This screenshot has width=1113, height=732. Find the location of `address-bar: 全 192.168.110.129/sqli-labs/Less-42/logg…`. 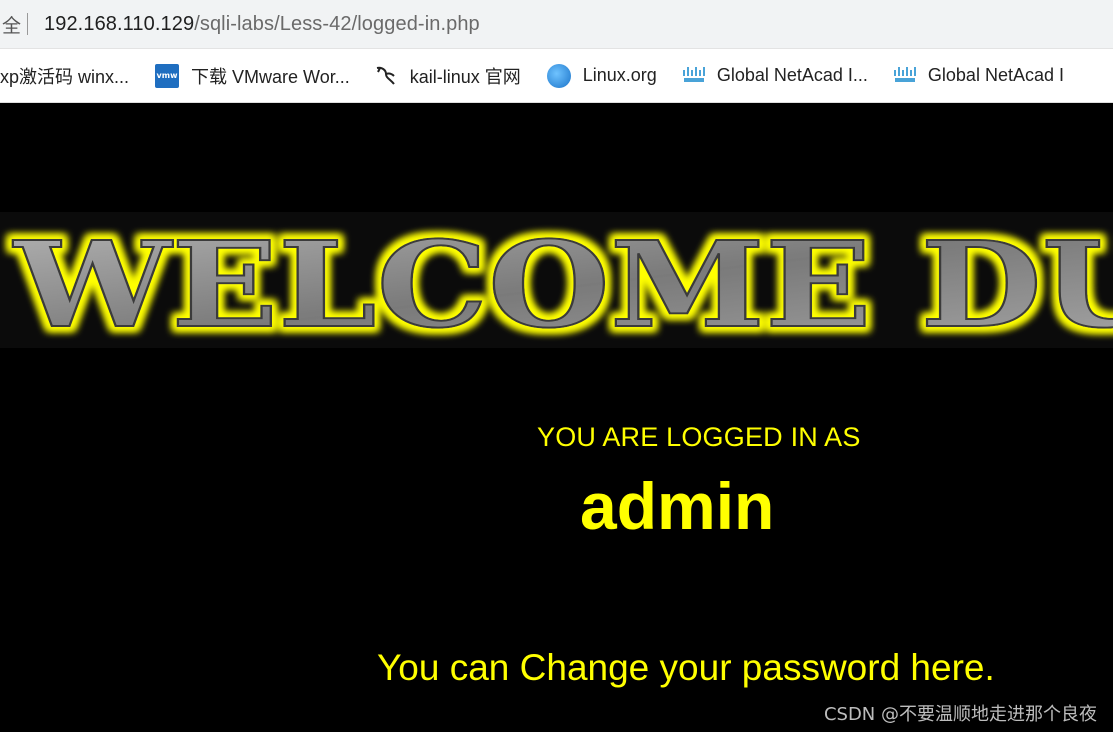

address-bar: 全 192.168.110.129/sqli-labs/Less-42/logg… is located at coordinates (556, 24).